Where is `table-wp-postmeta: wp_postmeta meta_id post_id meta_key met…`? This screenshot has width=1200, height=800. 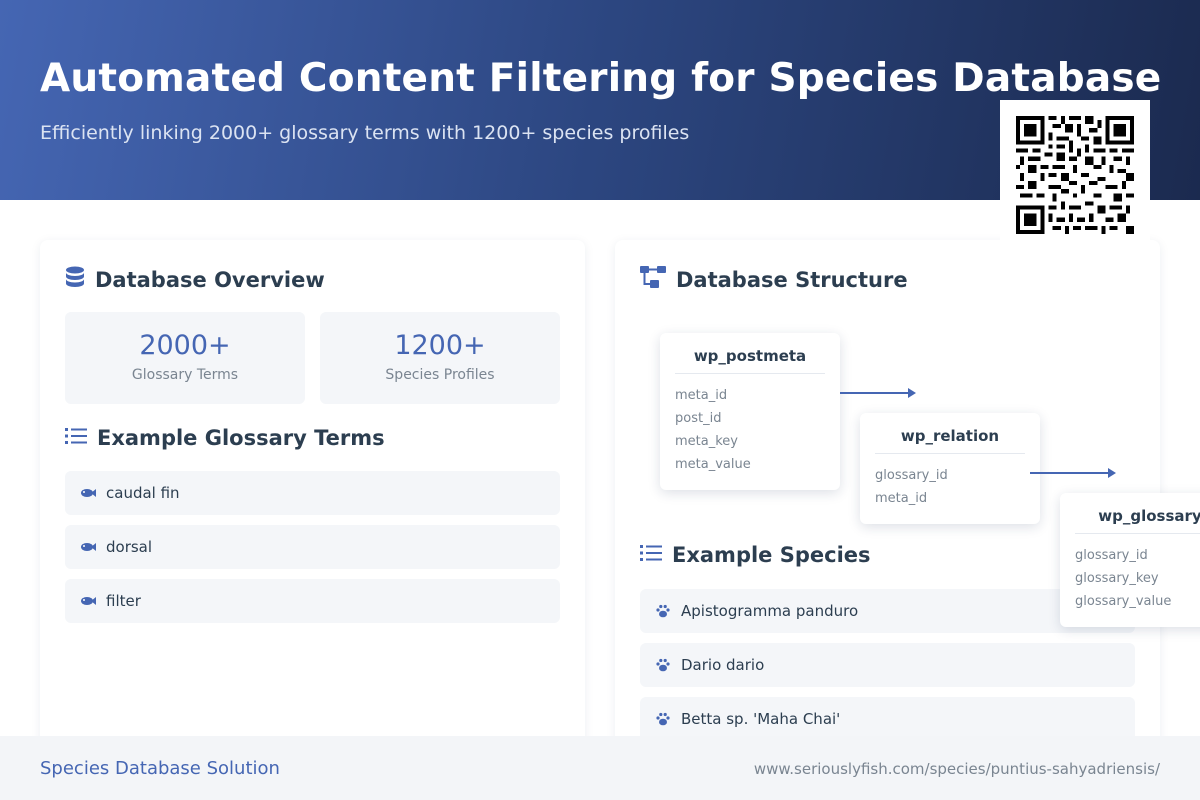 table-wp-postmeta: wp_postmeta meta_id post_id meta_key met… is located at coordinates (750, 411).